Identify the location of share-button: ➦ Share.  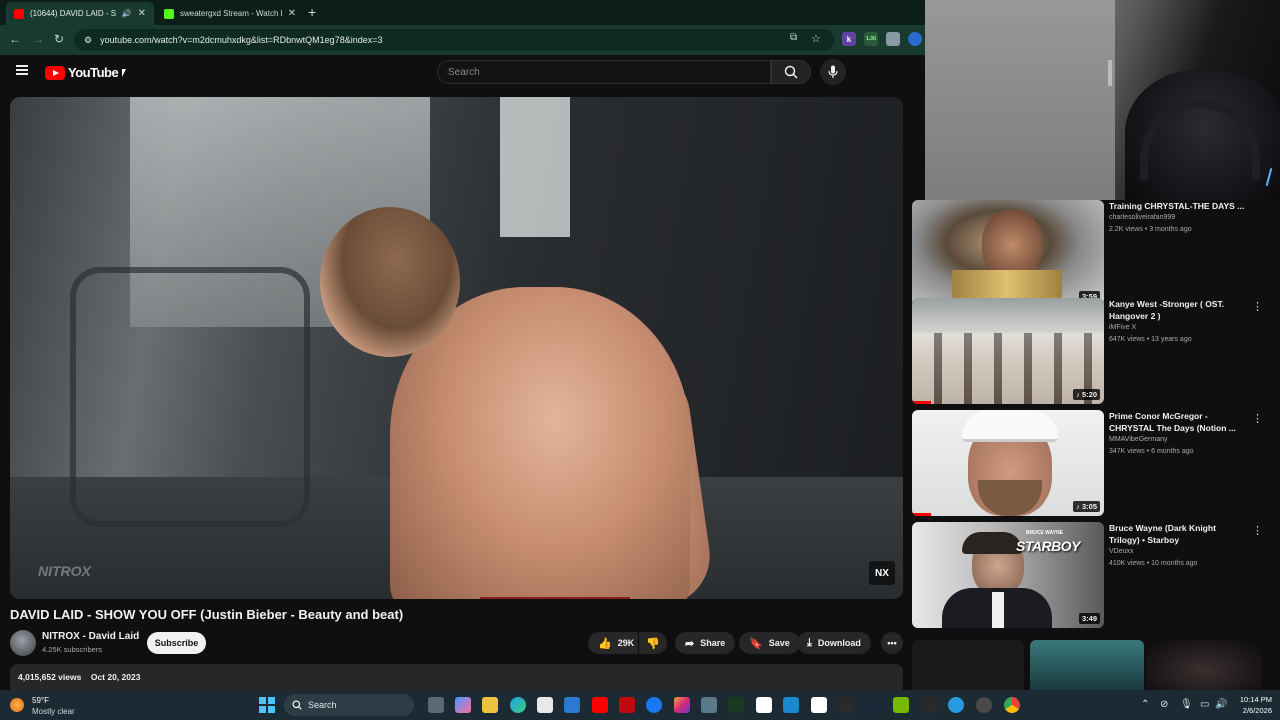
(705, 643).